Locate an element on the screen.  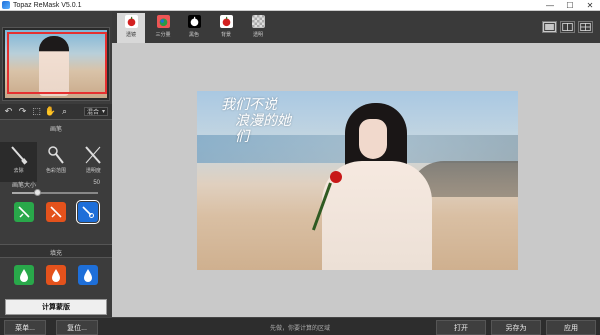
status-bar: 菜单... 复位... 先做，你要计算的区域 打开 另存为 应用 is located at coordinates (300, 326).